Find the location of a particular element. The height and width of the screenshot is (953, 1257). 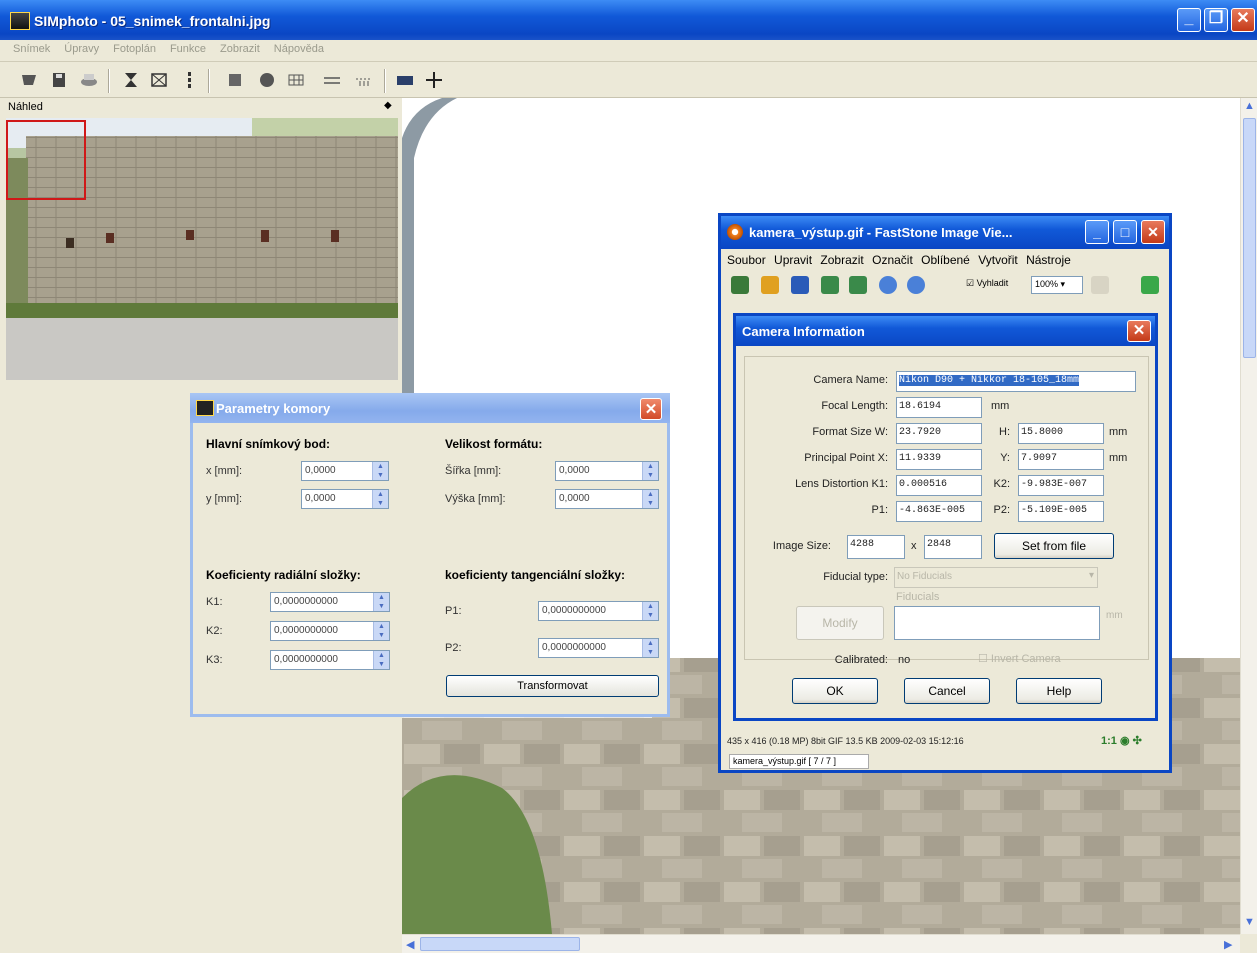

points-icon is located at coordinates (189, 80).